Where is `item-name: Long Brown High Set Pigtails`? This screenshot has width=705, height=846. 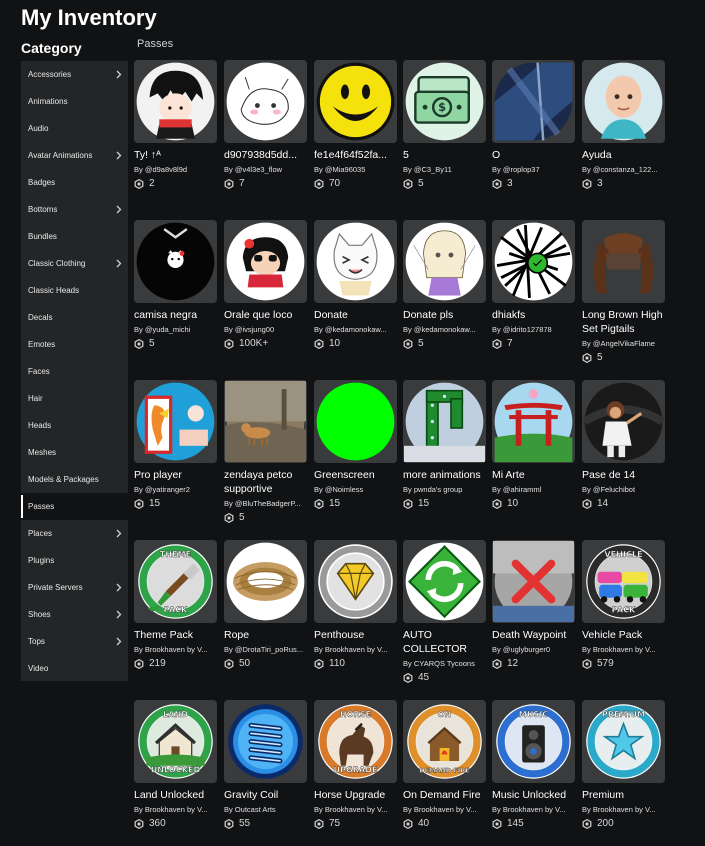
item-name: Long Brown High Set Pigtails is located at coordinates (626, 322).